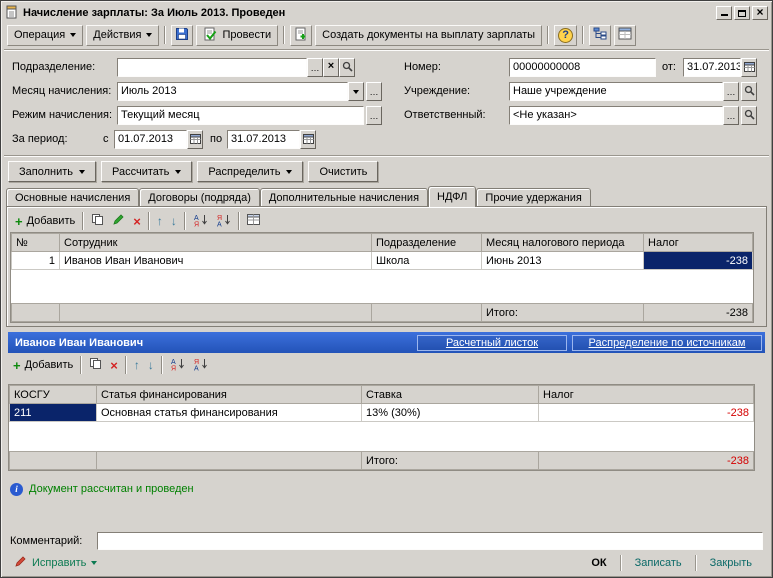  What do you see at coordinates (430, 540) in the screenshot?
I see `comment-input` at bounding box center [430, 540].